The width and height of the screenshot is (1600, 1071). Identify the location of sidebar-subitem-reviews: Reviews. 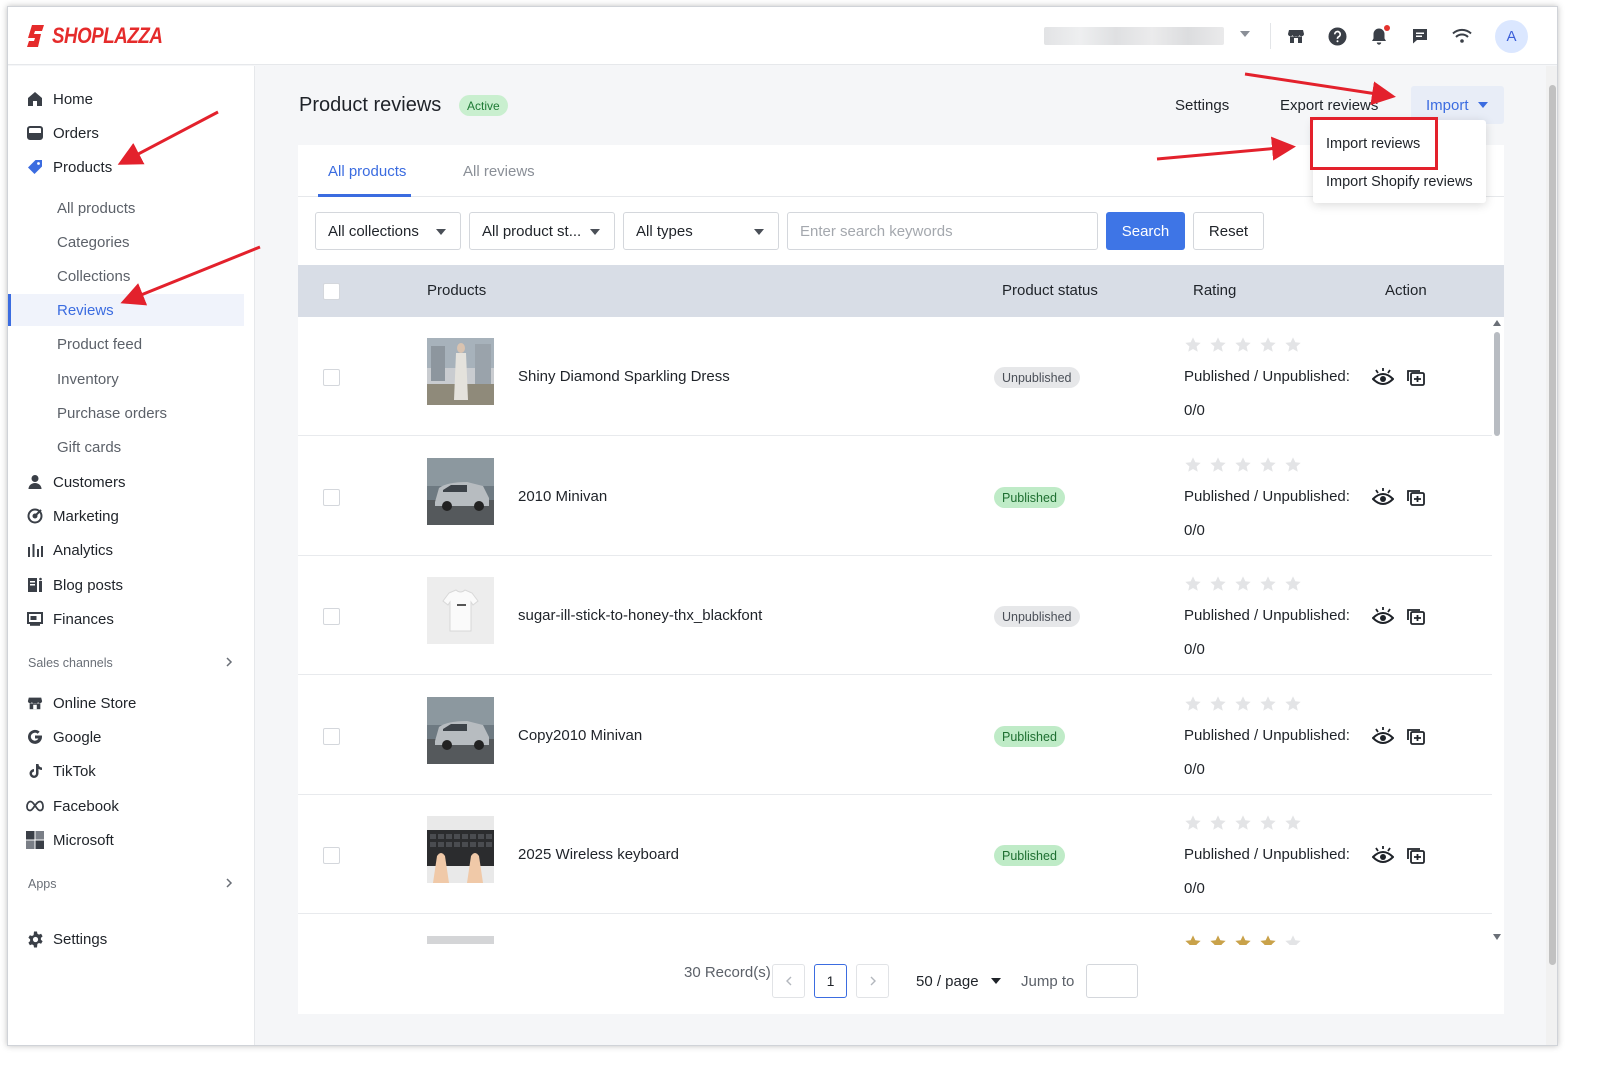
(131, 310).